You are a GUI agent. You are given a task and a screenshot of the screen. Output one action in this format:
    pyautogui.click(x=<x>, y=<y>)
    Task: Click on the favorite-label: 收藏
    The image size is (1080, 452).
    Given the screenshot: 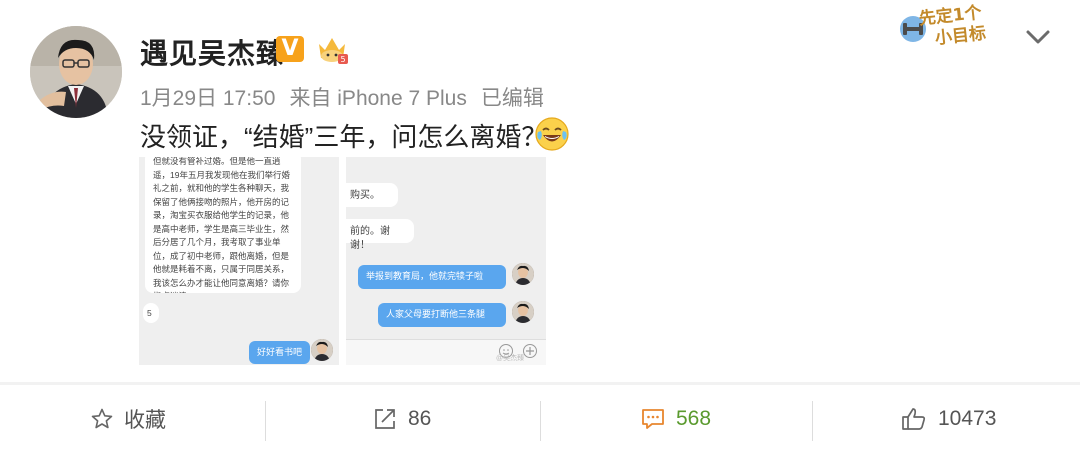 What is the action you would take?
    pyautogui.click(x=145, y=420)
    